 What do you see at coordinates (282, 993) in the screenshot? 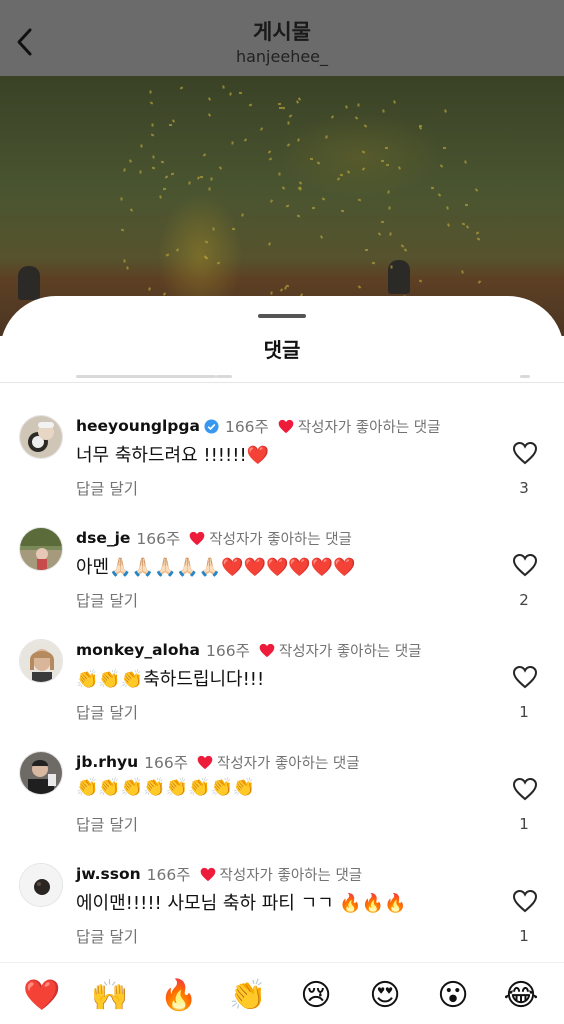
I see `quick-reactions-bar: ❤️ 🙌 🔥 👏 😢 😍 😮 😂` at bounding box center [282, 993].